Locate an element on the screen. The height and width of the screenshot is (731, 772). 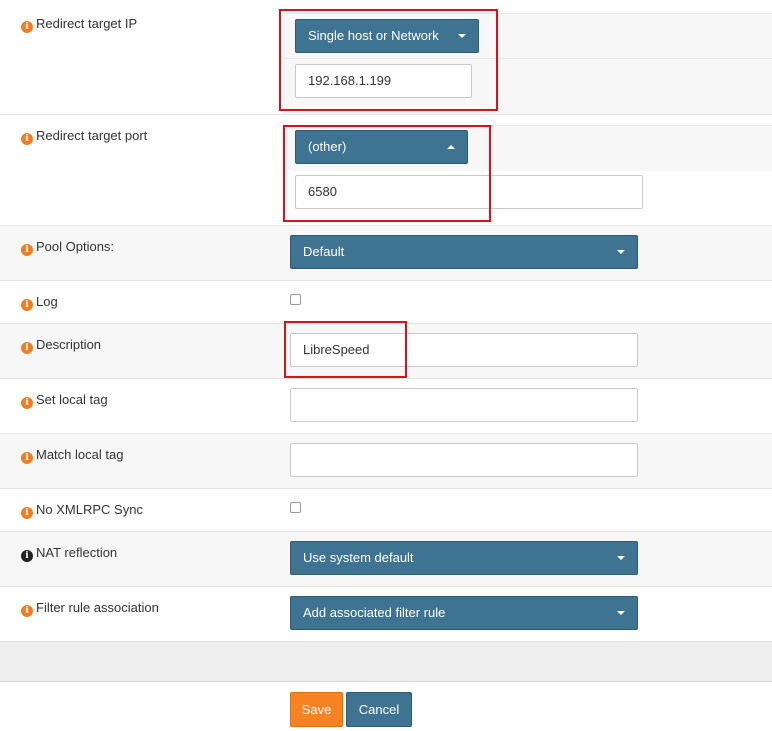
match-local-tag-input is located at coordinates (464, 460).